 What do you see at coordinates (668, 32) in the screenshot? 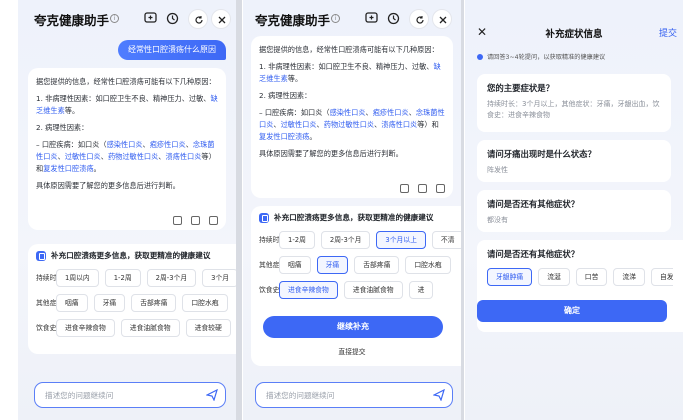
I see `submit-link: 提交` at bounding box center [668, 32].